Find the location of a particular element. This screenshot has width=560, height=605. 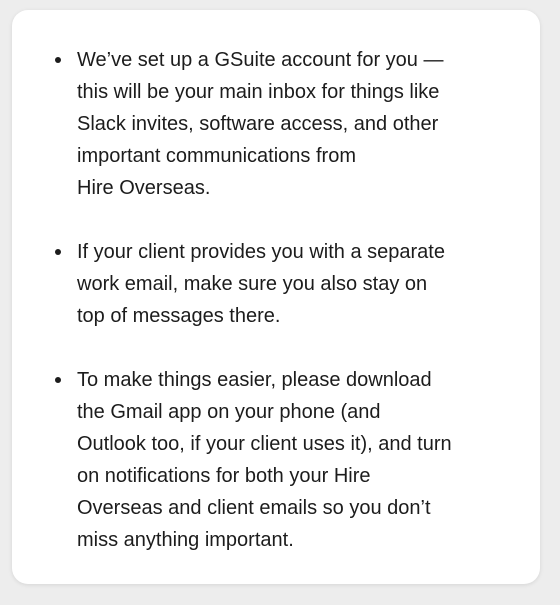

text-line: the Gmail app on your phone (and is located at coordinates (229, 412).